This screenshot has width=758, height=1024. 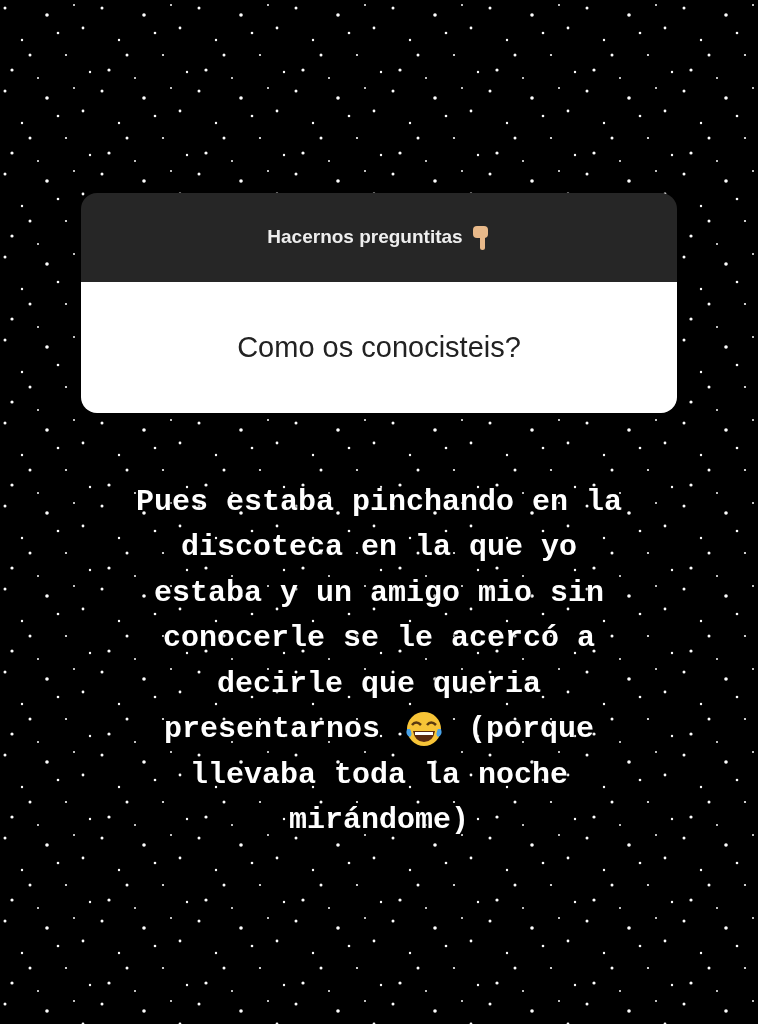 I want to click on sticker-title: Hacernos preguntitas, so click(x=365, y=237).